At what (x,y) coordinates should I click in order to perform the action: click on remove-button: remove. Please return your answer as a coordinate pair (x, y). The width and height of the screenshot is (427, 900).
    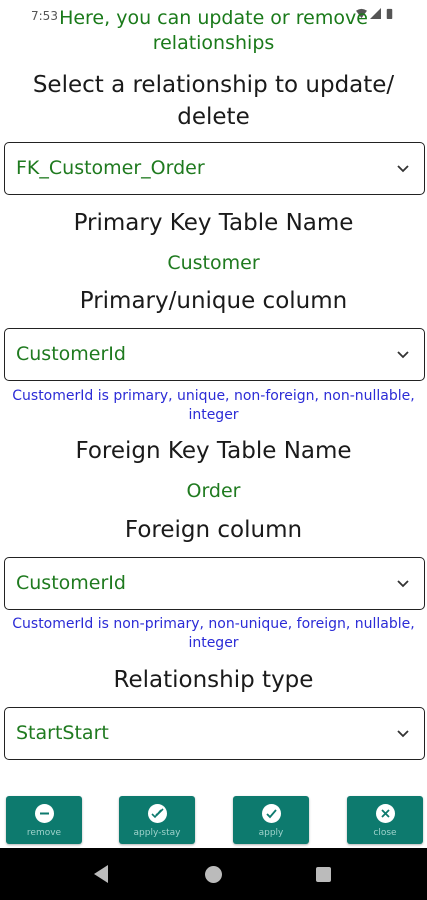
    Looking at the image, I should click on (44, 820).